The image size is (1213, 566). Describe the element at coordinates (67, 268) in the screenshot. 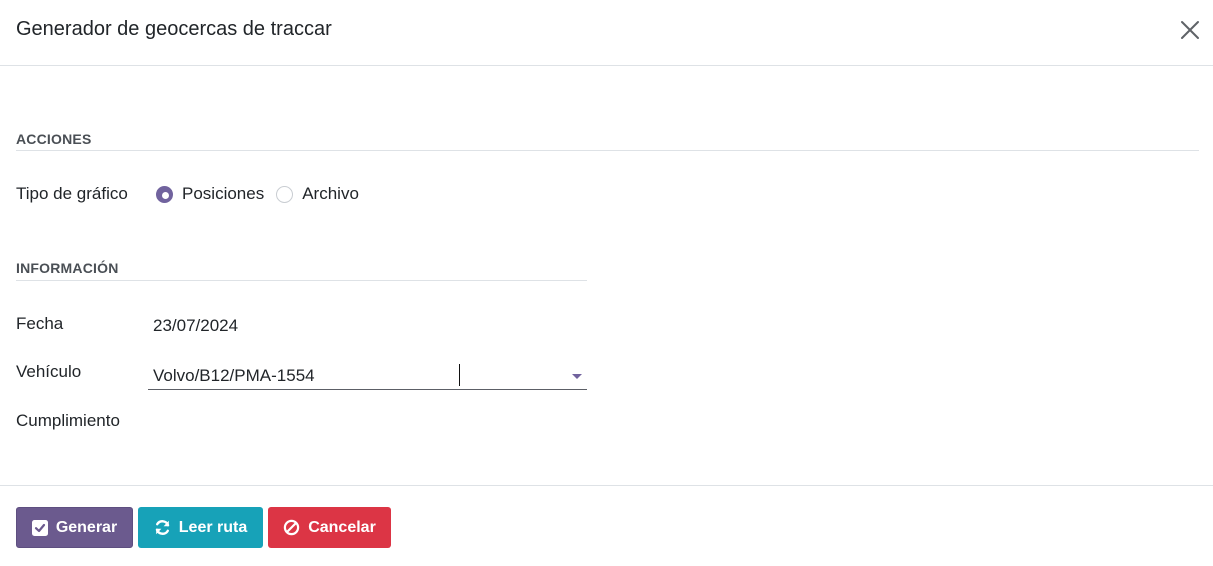

I see `section-title-informacion: INFORMACIÓN` at that location.